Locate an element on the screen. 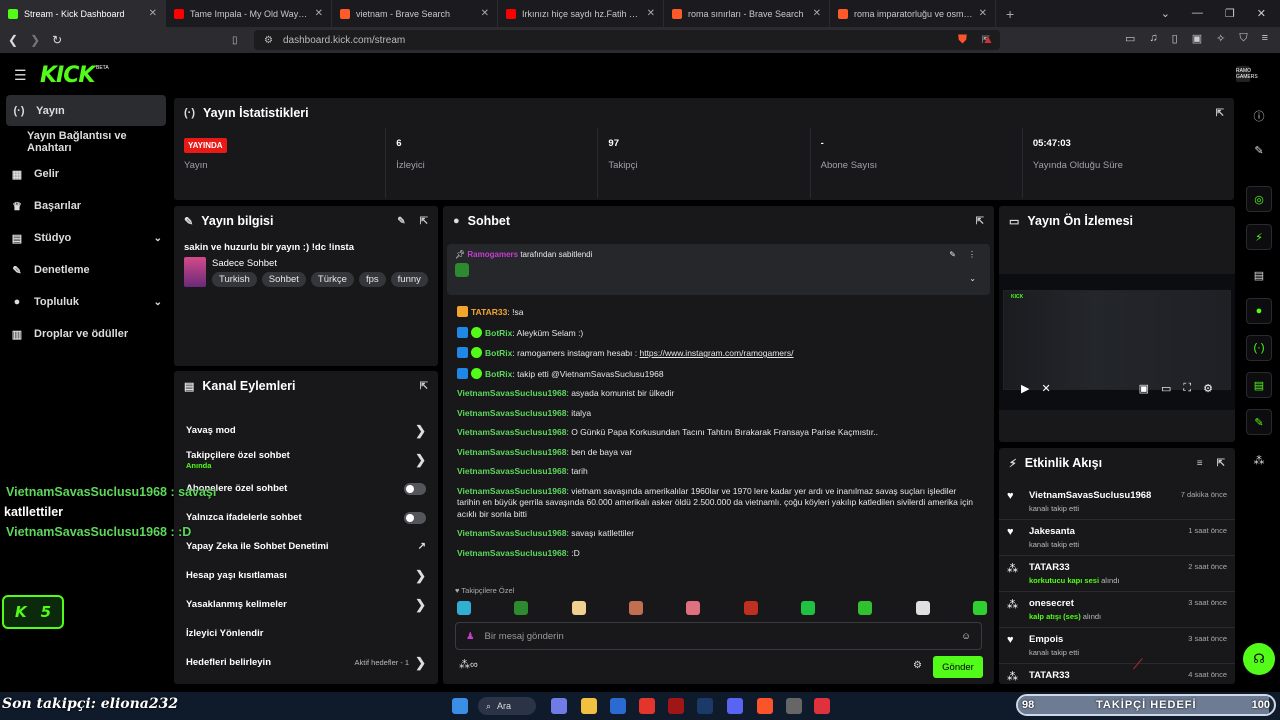  preview-video: KICK ▶ ✕ ▣ ▭ ⛶ ⚙ is located at coordinates (1117, 342).